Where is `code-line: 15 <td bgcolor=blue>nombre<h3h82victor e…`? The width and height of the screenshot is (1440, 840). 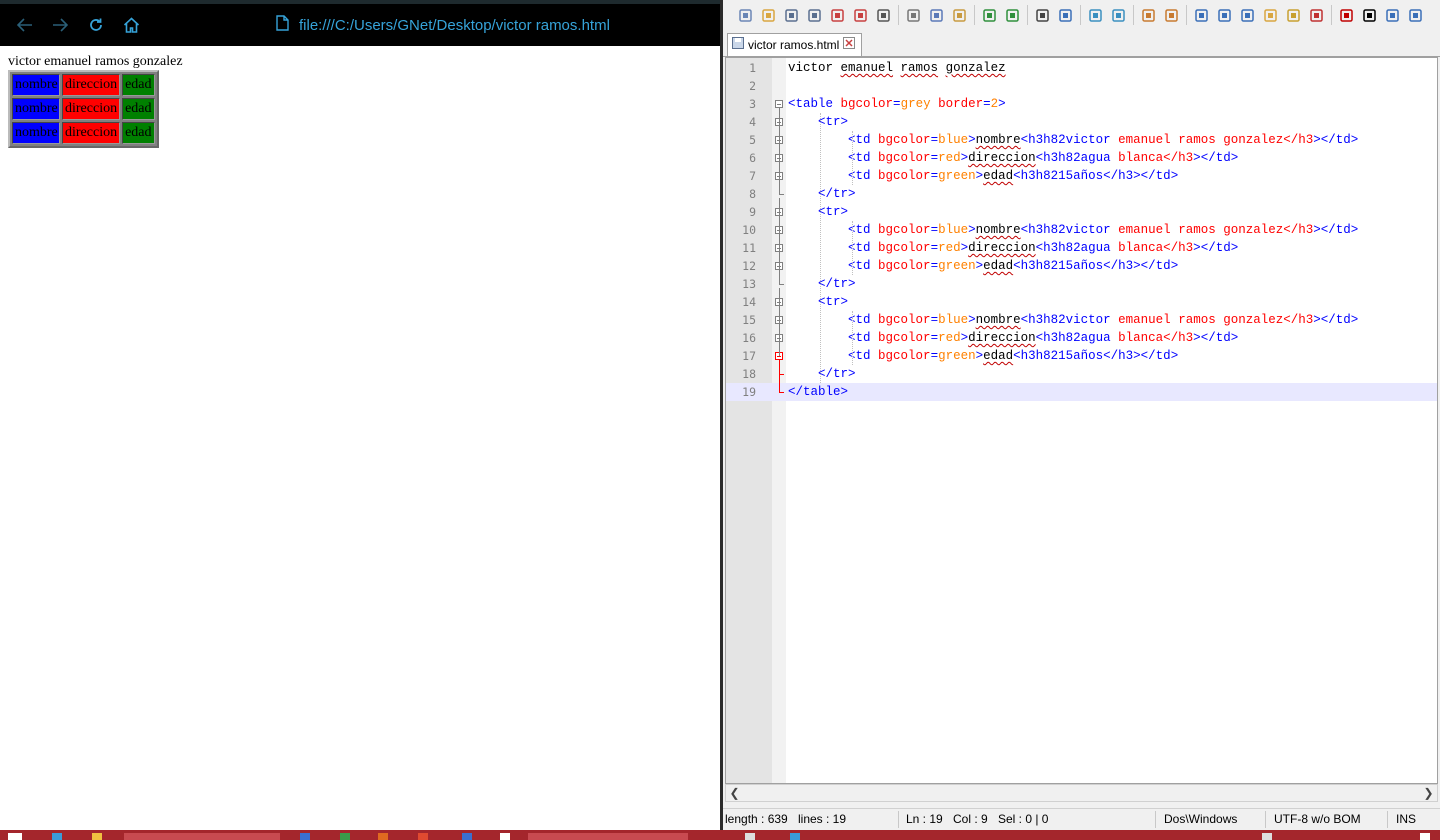
code-line: 15 <td bgcolor=blue>nombre<h3h82victor e… is located at coordinates (1081, 320).